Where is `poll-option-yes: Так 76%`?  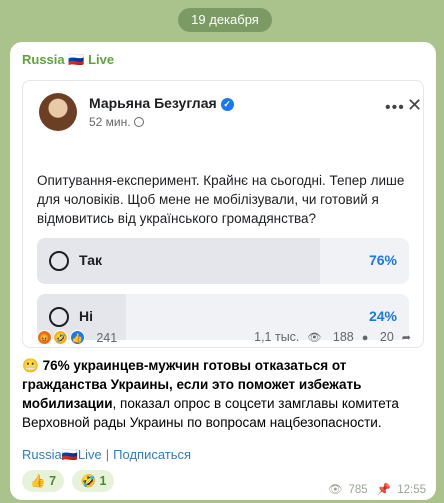 poll-option-yes: Так 76% is located at coordinates (223, 261).